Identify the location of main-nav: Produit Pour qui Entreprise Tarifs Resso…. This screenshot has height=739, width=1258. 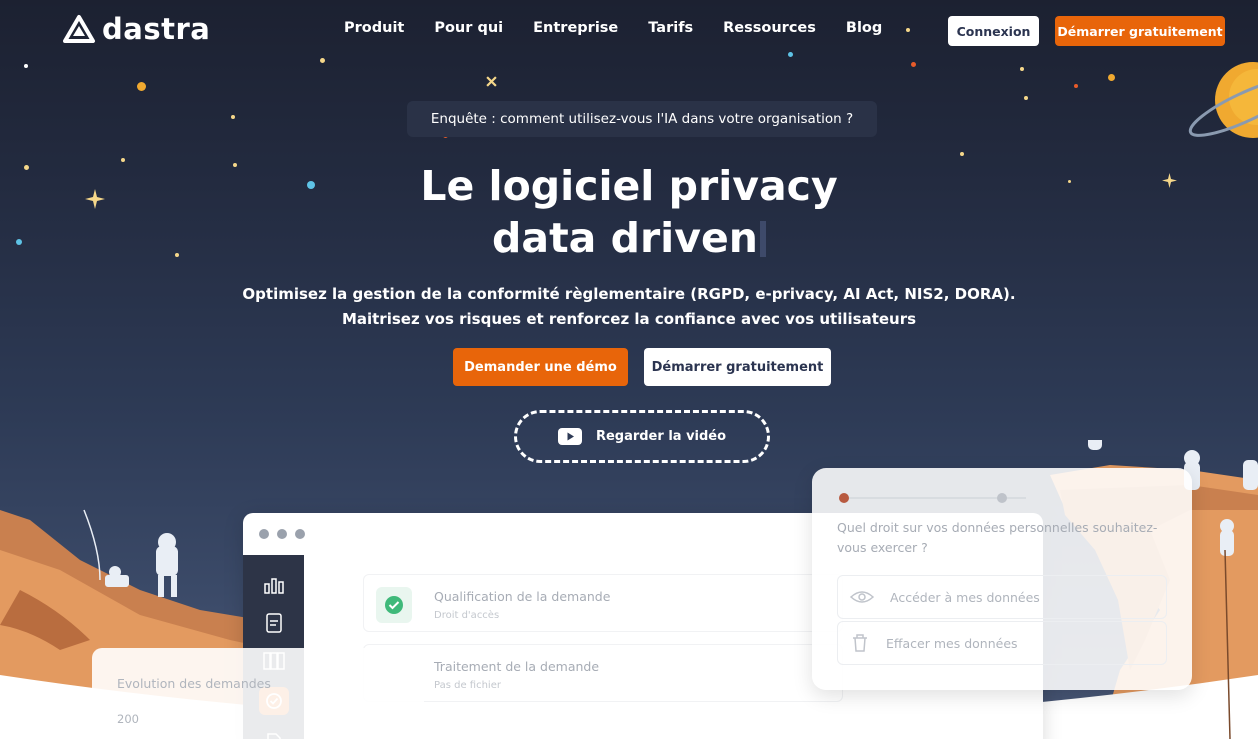
(613, 28).